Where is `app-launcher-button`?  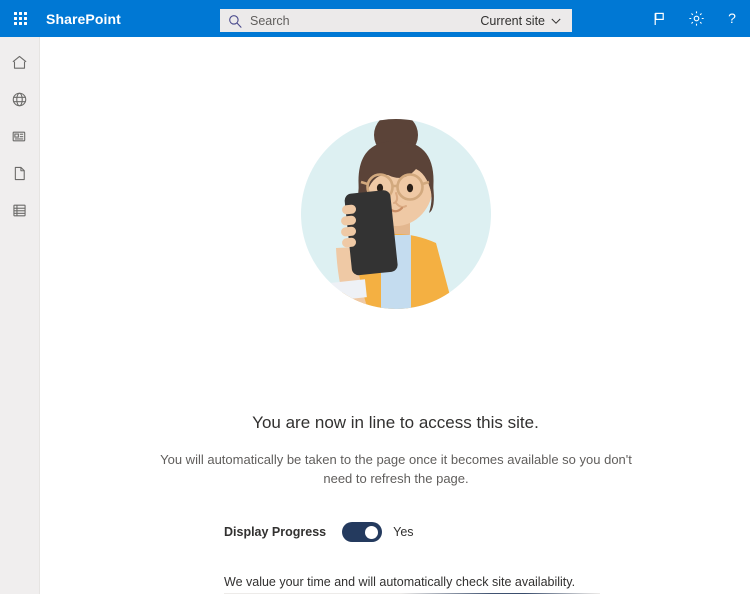
app-launcher-button is located at coordinates (20, 18).